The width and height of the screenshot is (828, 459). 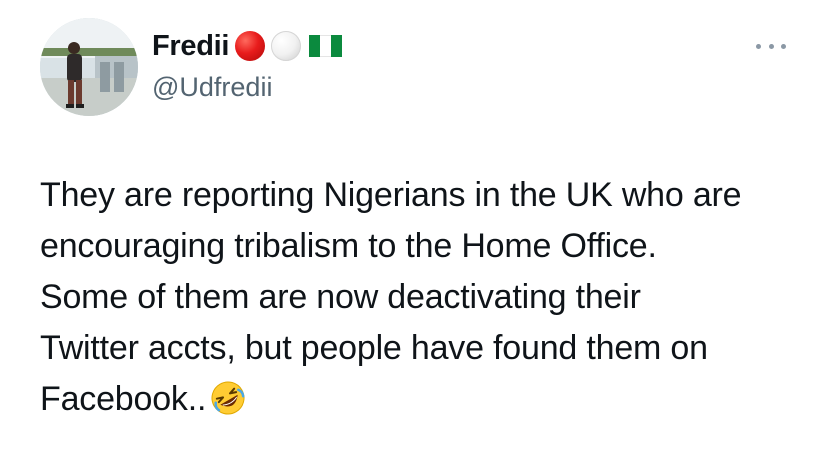 I want to click on red-circle-icon, so click(x=250, y=46).